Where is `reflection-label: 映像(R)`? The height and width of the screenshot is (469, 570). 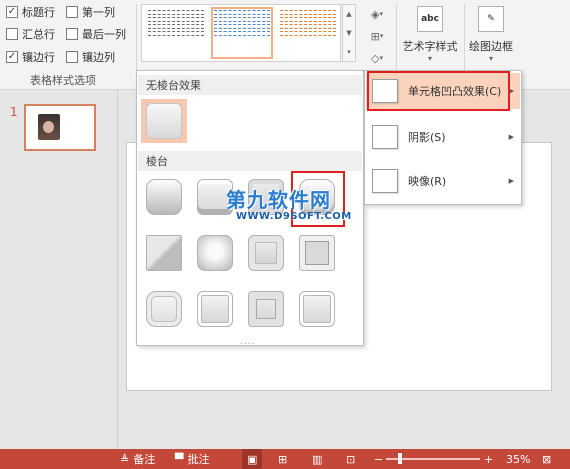
reflection-label: 映像(R) is located at coordinates (427, 181).